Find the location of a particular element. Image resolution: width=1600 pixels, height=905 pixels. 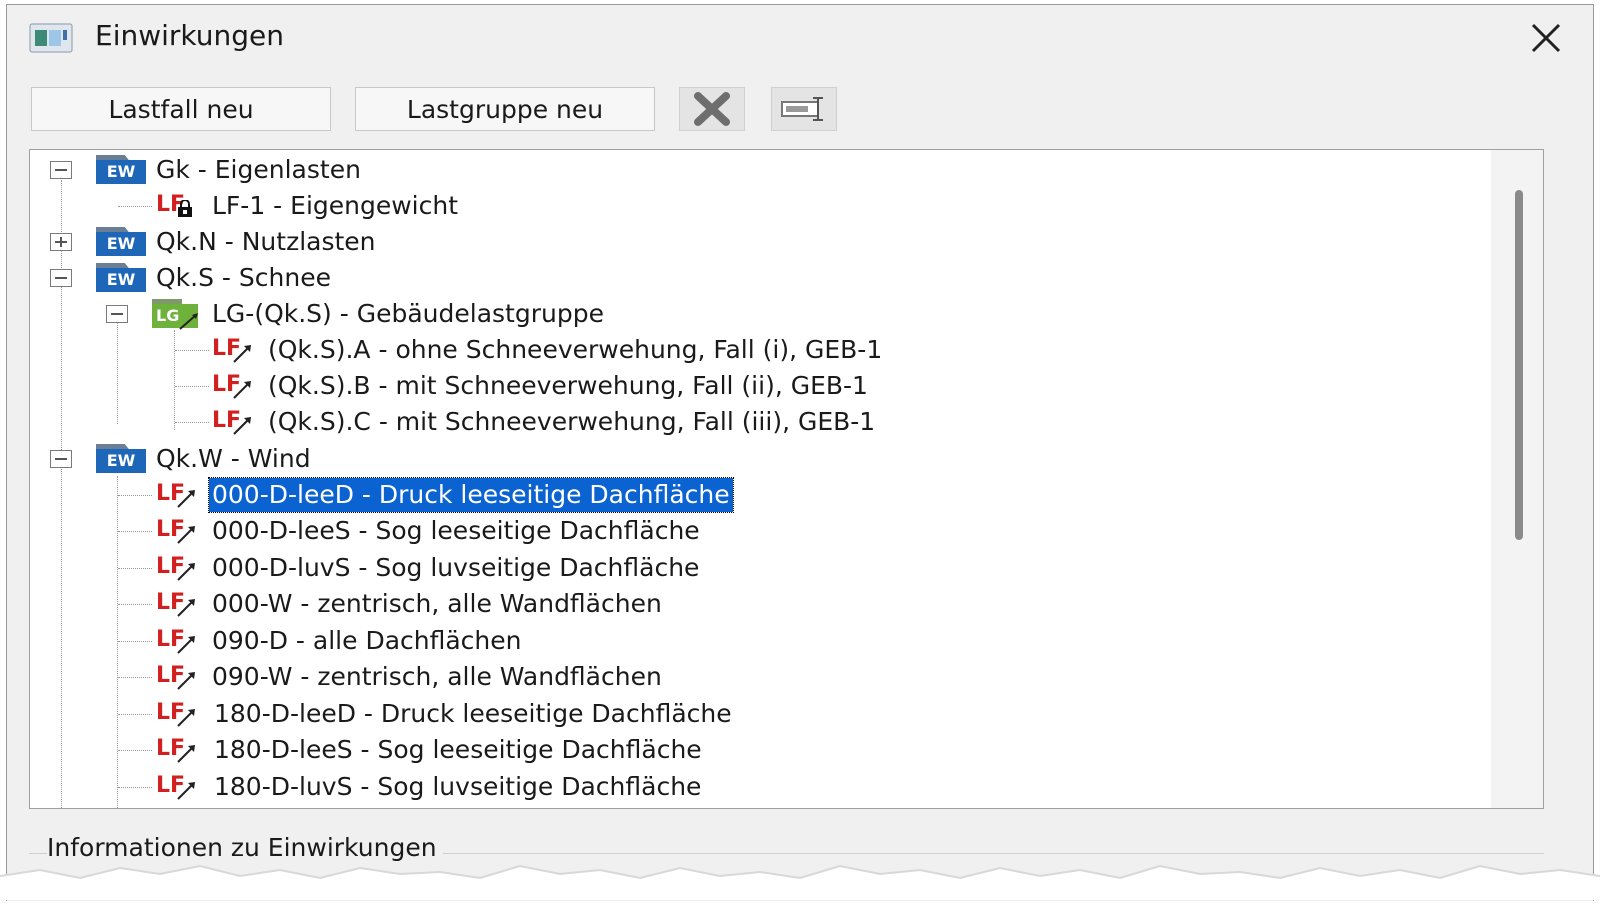

tree-node-label: 180-D-leeS - Sog leeseitige Dachfläche is located at coordinates (458, 749).